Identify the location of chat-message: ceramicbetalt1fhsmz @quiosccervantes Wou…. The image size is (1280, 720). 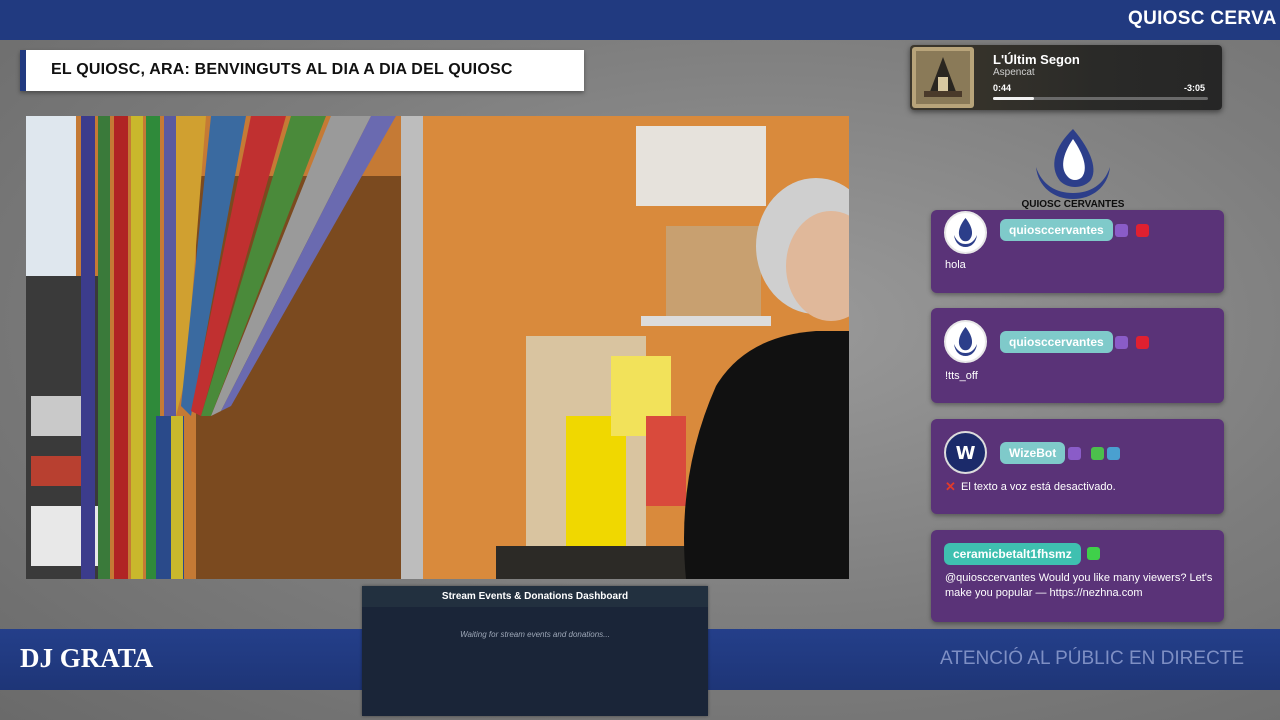
(1077, 576).